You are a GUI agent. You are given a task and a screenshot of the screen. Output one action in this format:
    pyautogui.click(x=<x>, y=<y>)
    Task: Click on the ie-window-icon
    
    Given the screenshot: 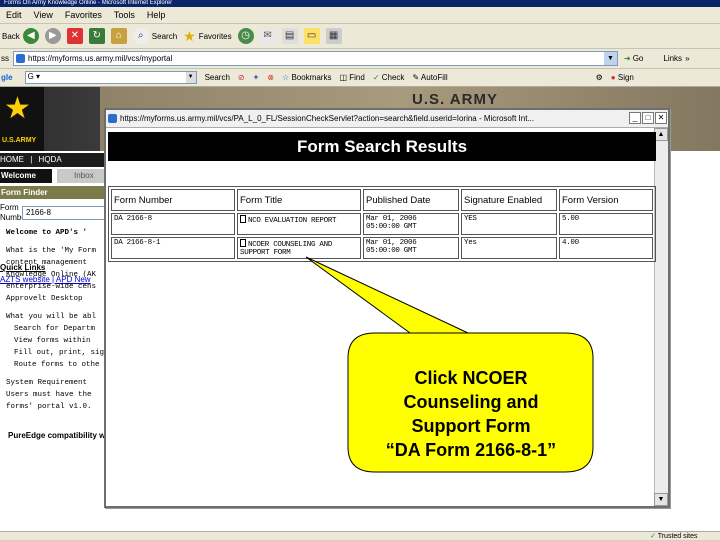 What is the action you would take?
    pyautogui.click(x=112, y=118)
    